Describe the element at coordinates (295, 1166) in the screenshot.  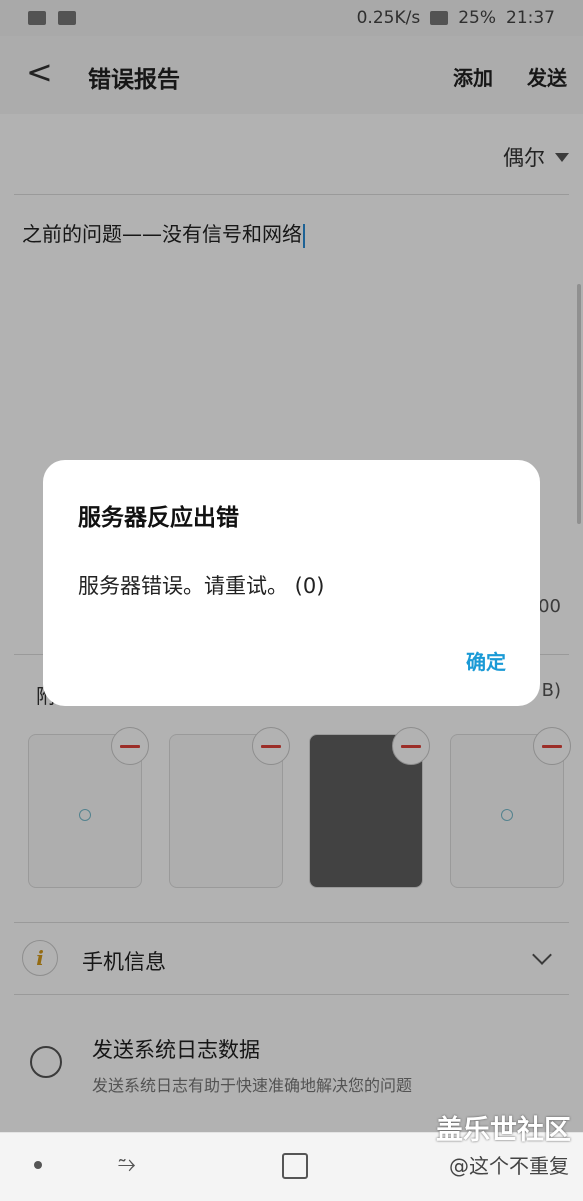
I see `home-icon` at that location.